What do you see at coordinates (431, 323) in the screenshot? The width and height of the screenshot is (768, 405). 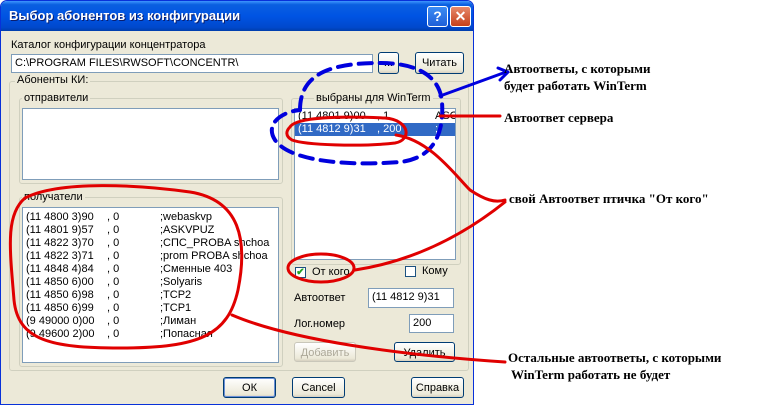 I see `lognum-field: 200` at bounding box center [431, 323].